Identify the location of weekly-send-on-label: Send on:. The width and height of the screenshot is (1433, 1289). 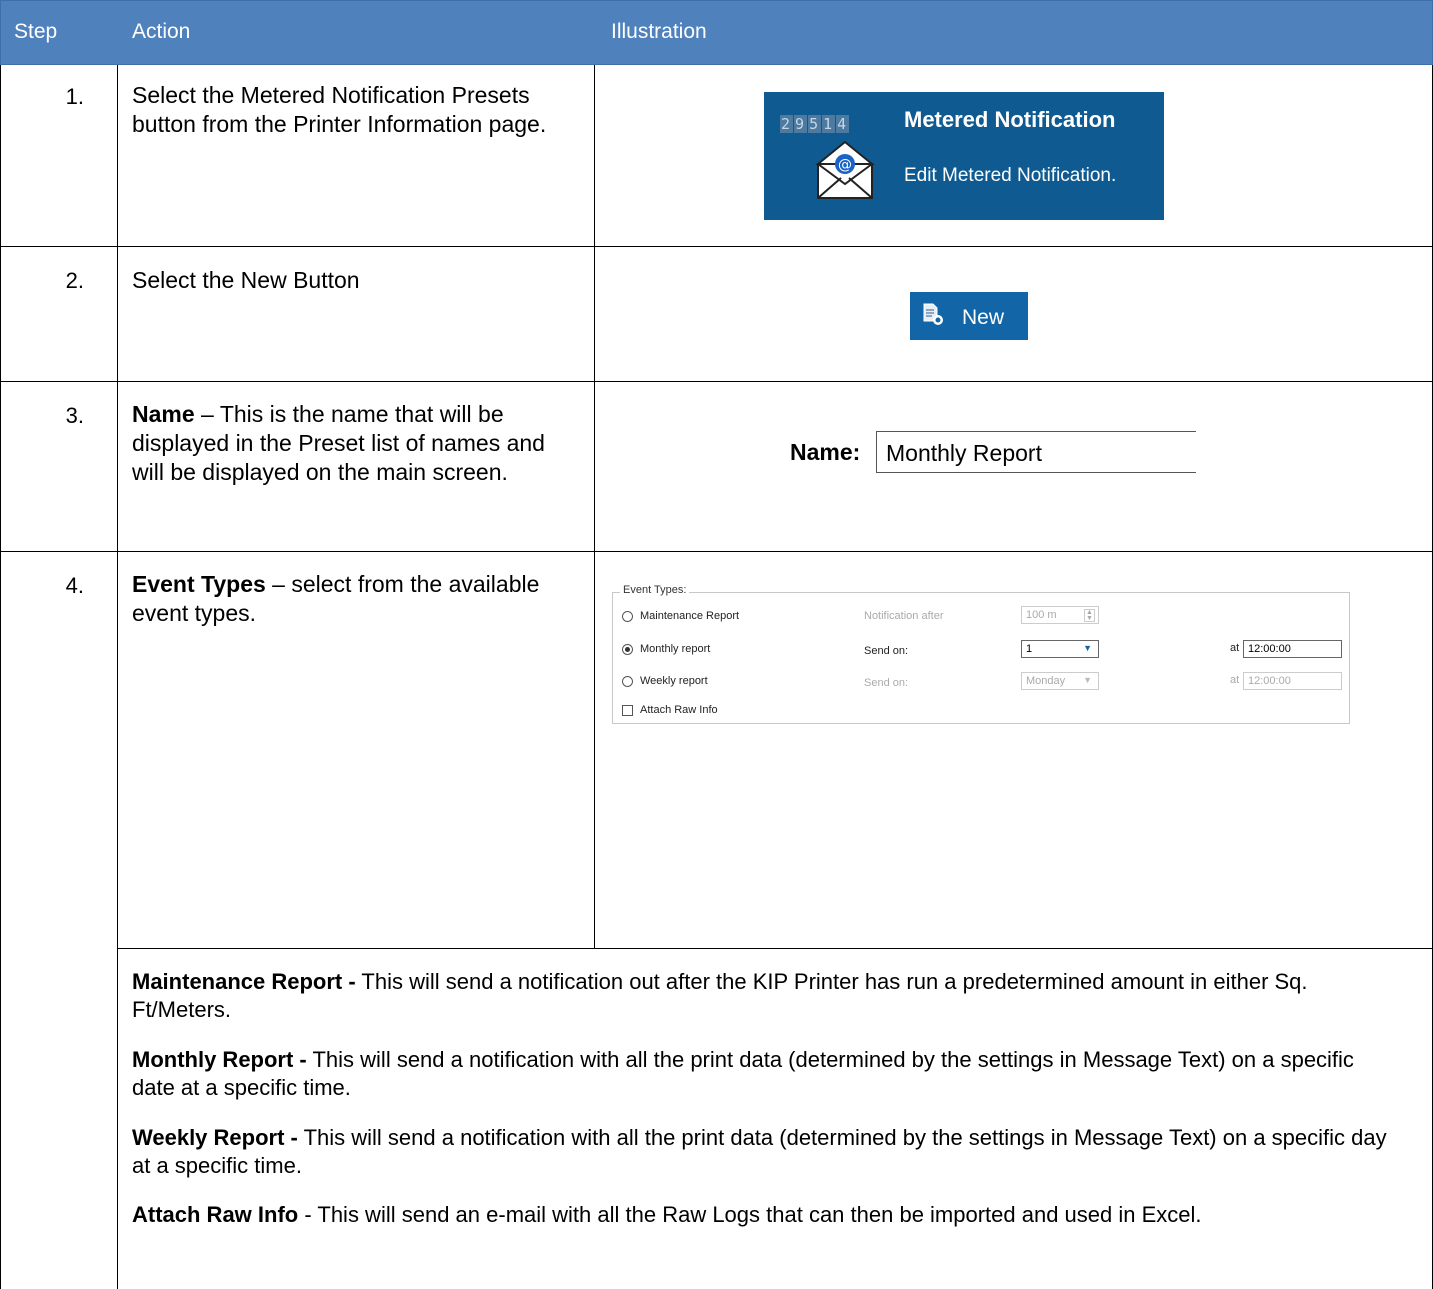
(886, 683).